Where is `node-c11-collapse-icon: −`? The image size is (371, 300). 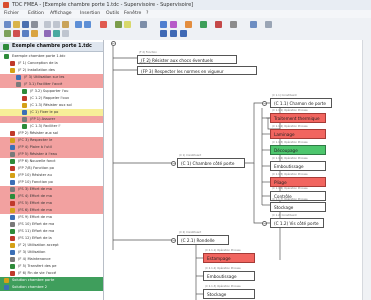
node-c11-collapse-icon: − is located at coordinates (264, 103).